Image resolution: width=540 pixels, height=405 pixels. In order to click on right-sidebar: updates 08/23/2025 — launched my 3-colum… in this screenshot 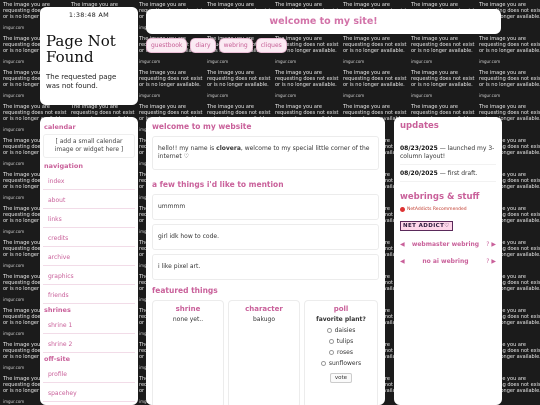, I will do `click(448, 261)`.